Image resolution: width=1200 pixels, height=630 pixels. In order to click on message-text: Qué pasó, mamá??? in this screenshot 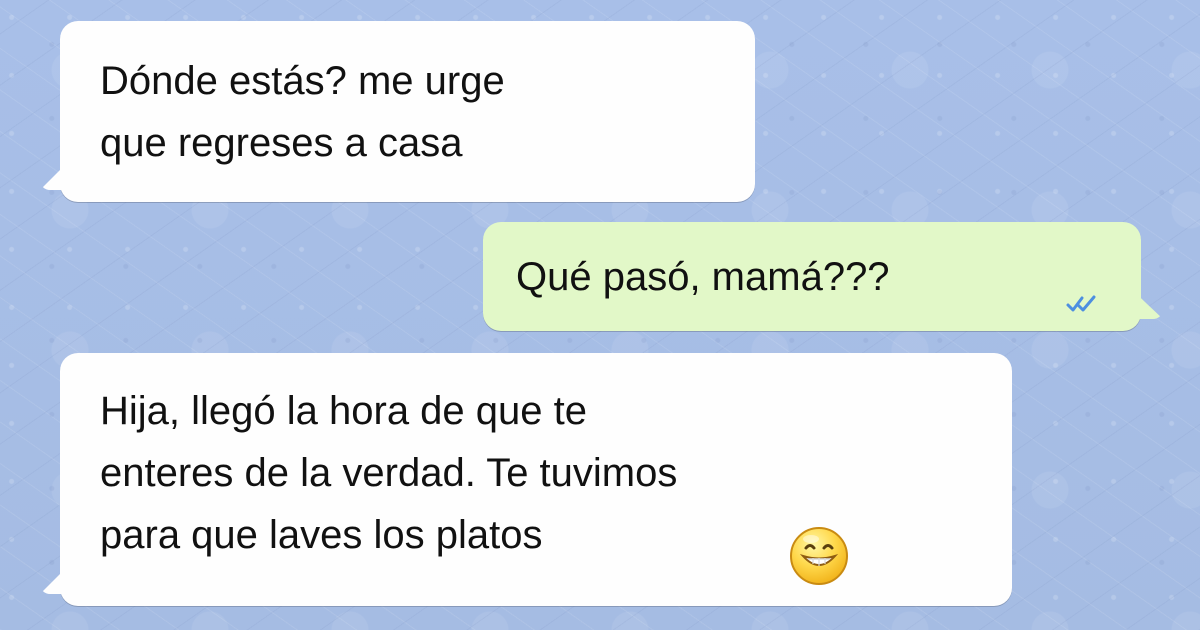, I will do `click(703, 277)`.